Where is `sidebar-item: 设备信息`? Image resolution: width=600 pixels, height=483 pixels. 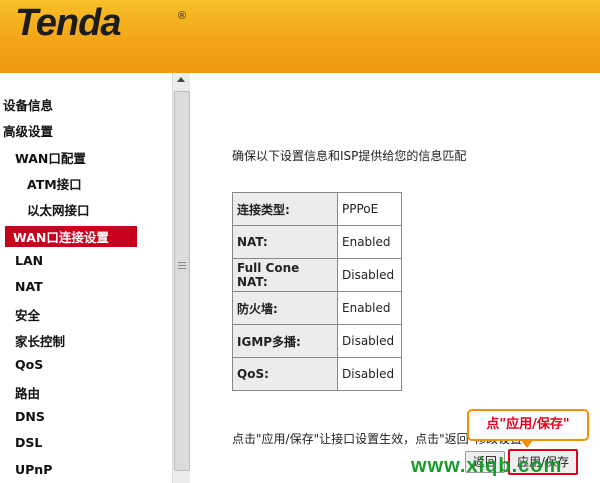 sidebar-item: 设备信息 is located at coordinates (28, 104).